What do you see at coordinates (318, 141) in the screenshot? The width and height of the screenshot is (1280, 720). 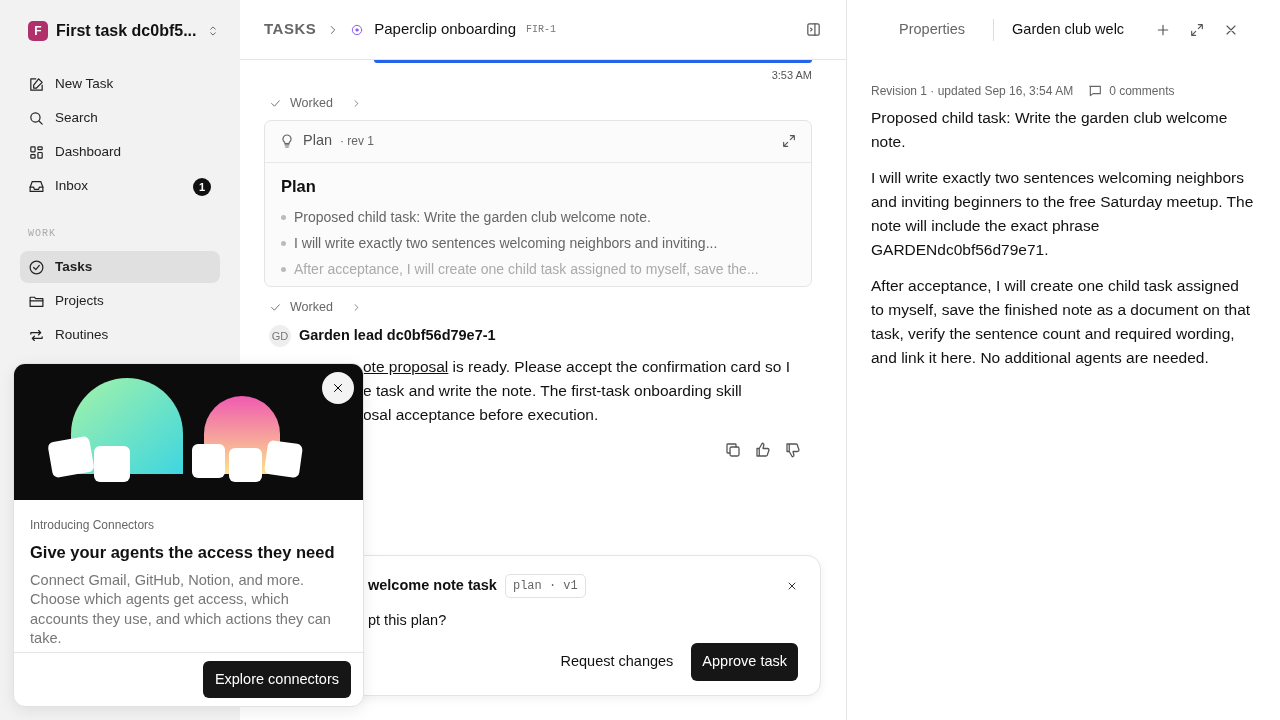 I see `plan-title: Plan` at bounding box center [318, 141].